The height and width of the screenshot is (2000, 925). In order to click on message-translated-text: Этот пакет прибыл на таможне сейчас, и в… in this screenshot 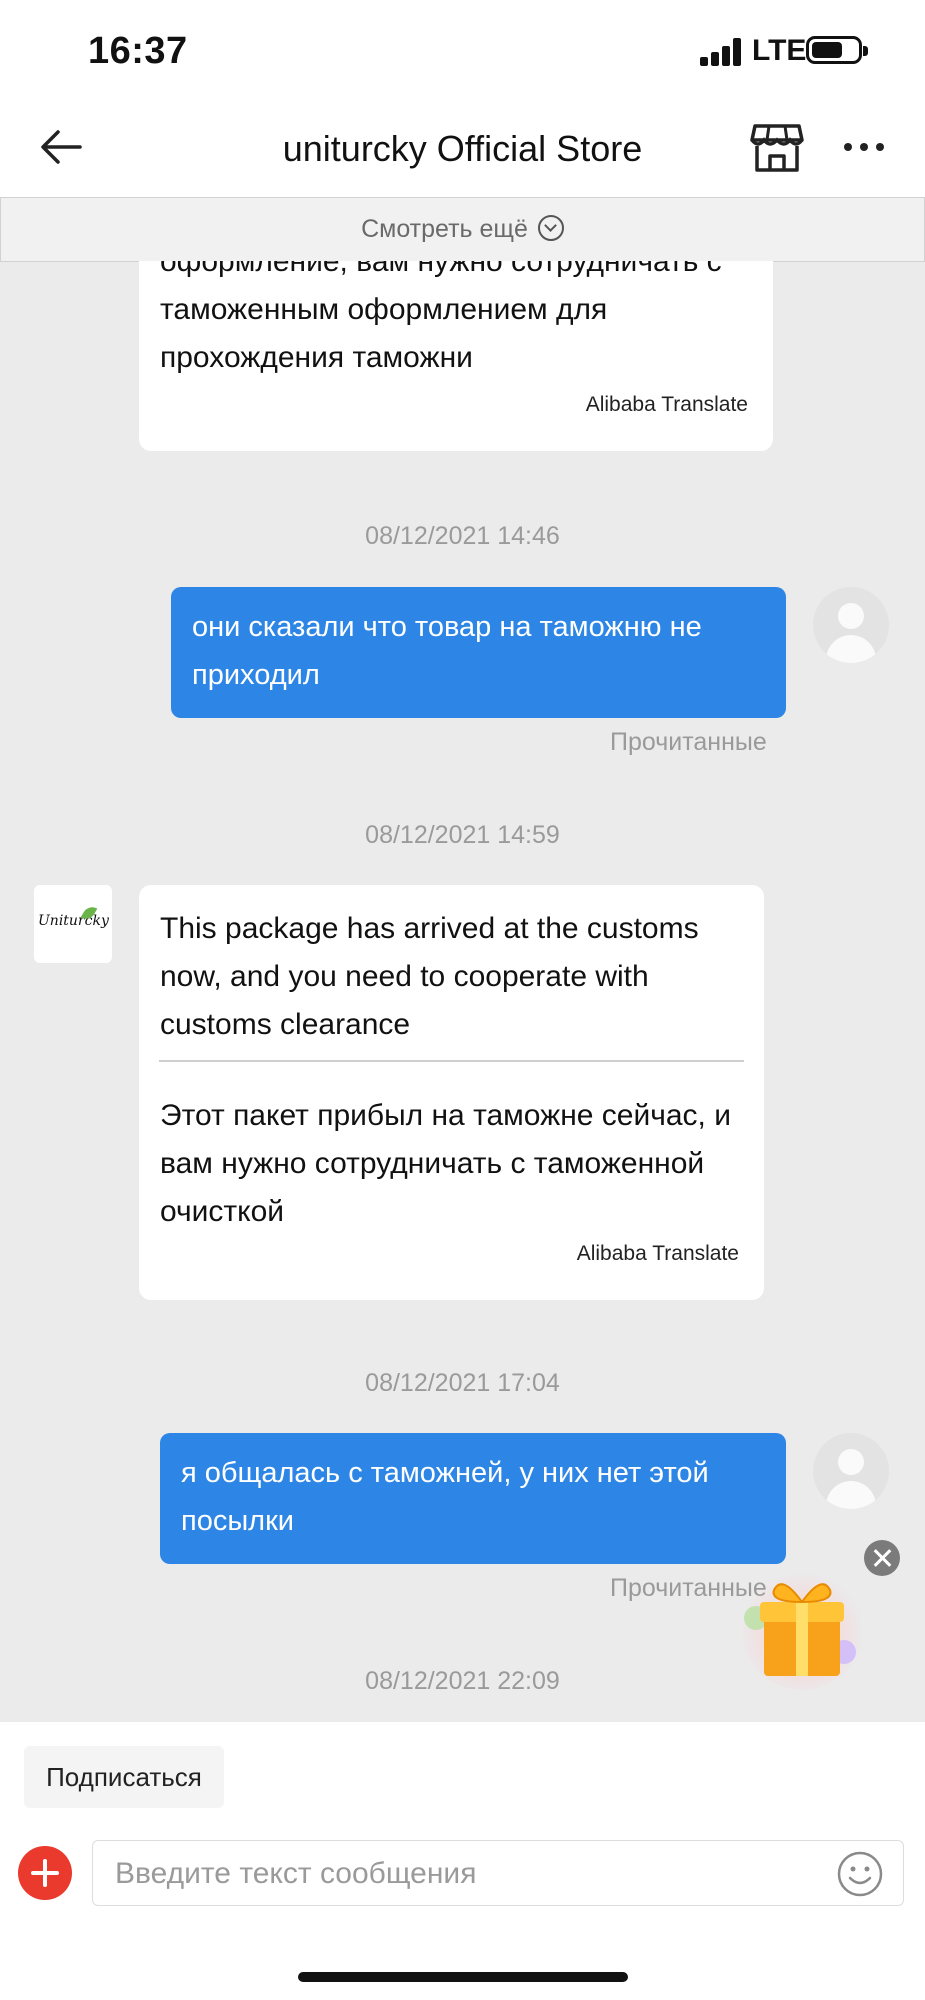, I will do `click(445, 1163)`.